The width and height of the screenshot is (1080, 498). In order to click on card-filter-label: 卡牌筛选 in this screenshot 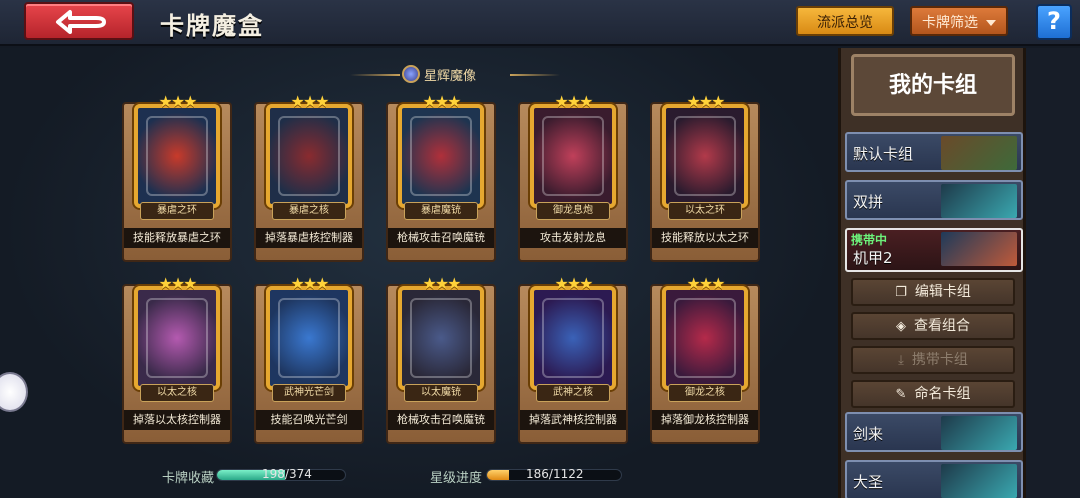, I will do `click(950, 23)`.